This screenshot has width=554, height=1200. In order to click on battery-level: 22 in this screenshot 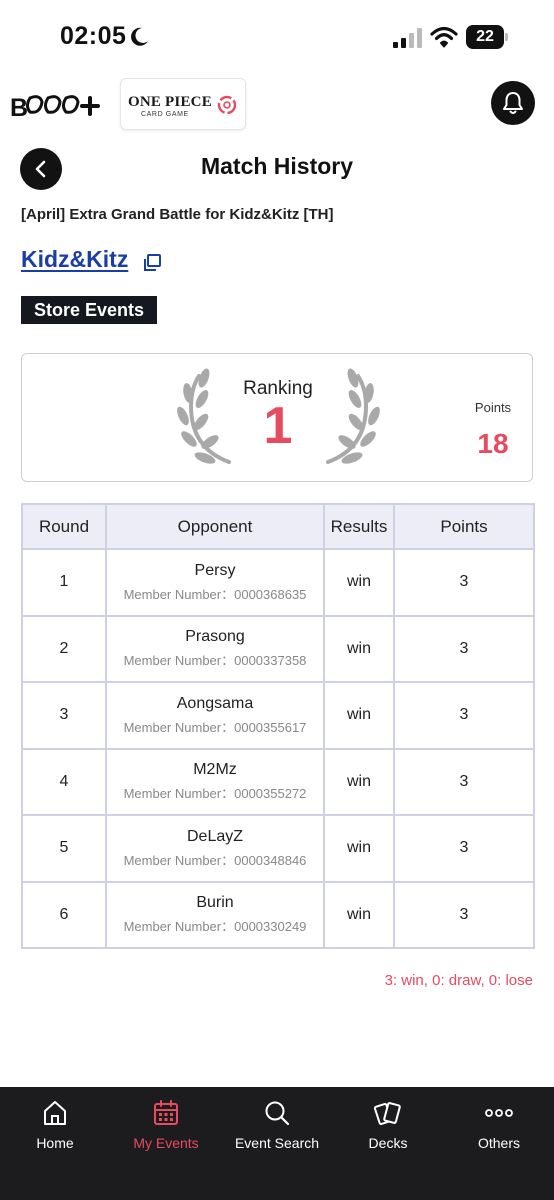, I will do `click(485, 37)`.